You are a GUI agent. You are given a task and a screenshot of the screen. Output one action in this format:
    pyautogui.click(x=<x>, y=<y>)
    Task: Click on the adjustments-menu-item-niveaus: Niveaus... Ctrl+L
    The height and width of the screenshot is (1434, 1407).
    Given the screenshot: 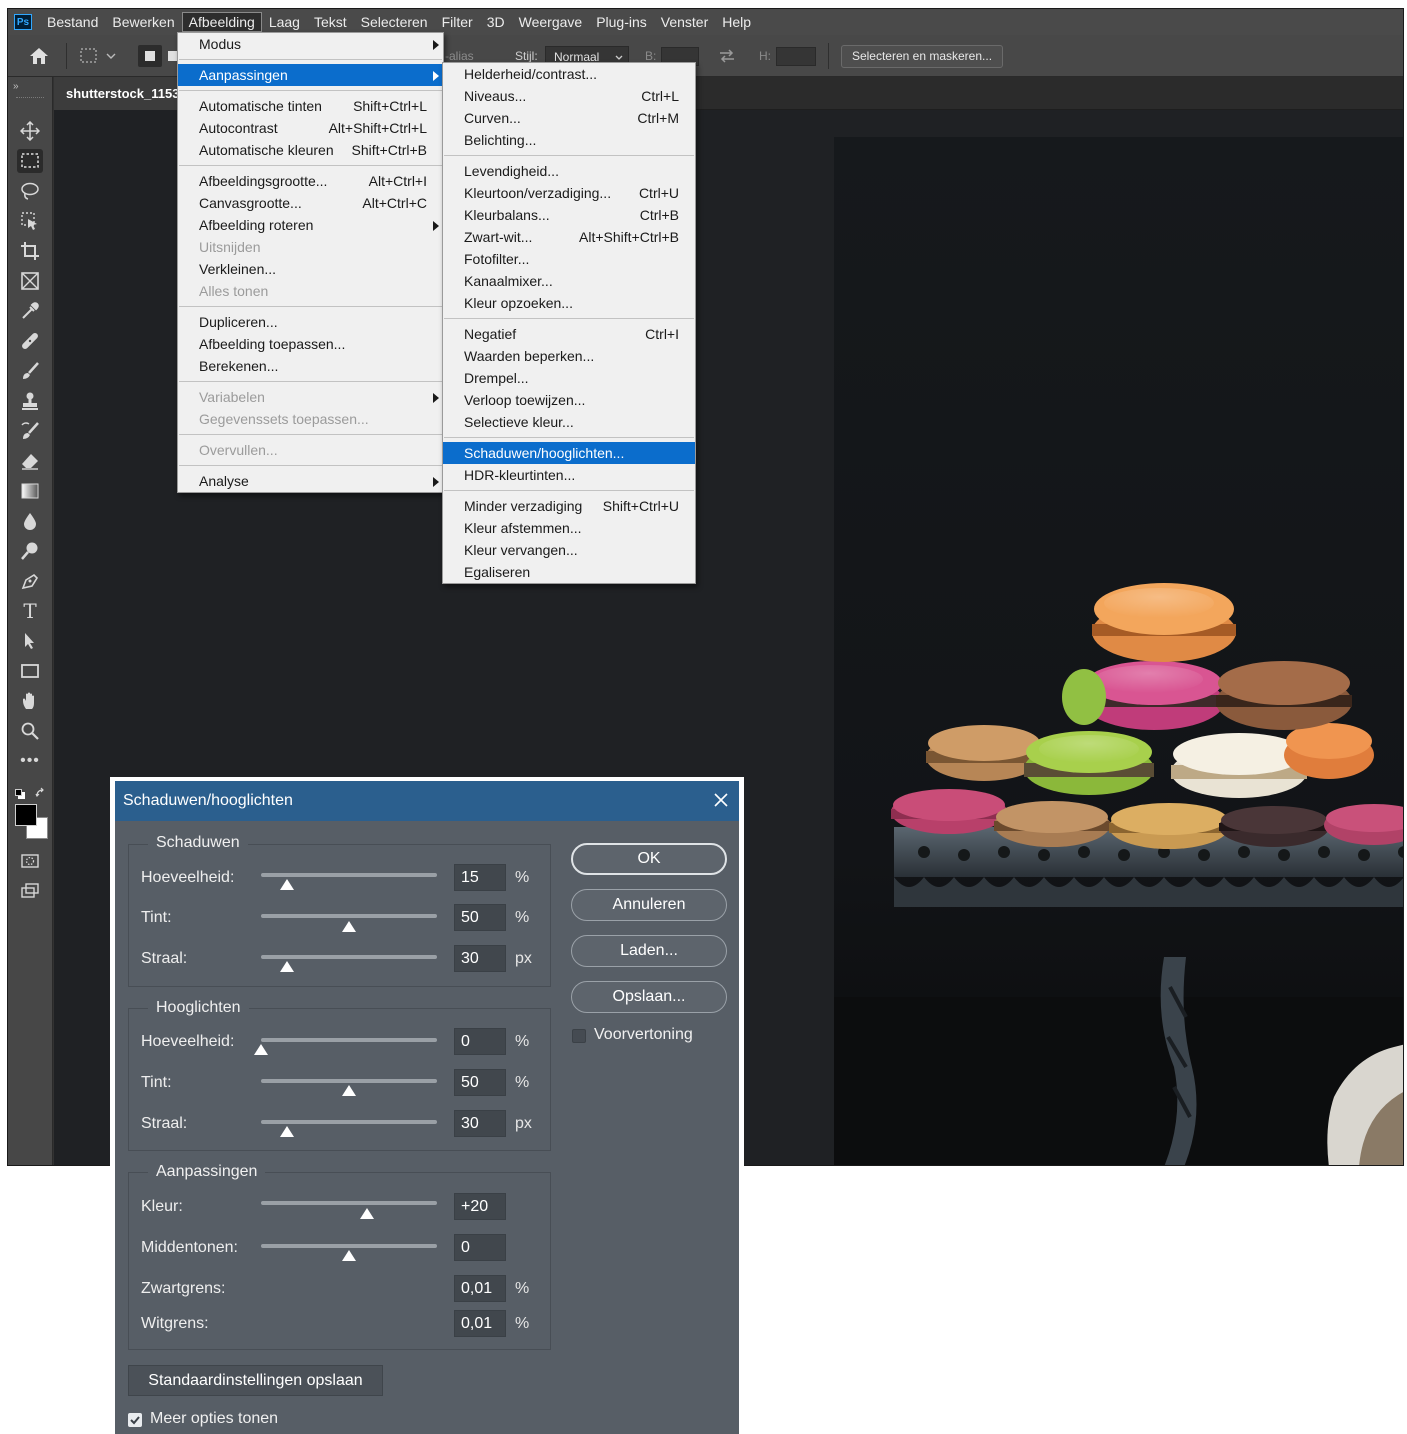 What is the action you would take?
    pyautogui.click(x=569, y=96)
    